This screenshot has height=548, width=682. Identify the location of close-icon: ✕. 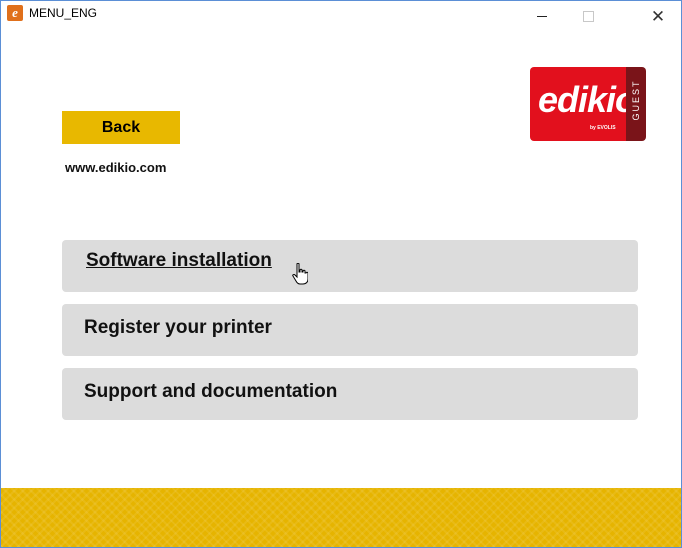
(658, 16).